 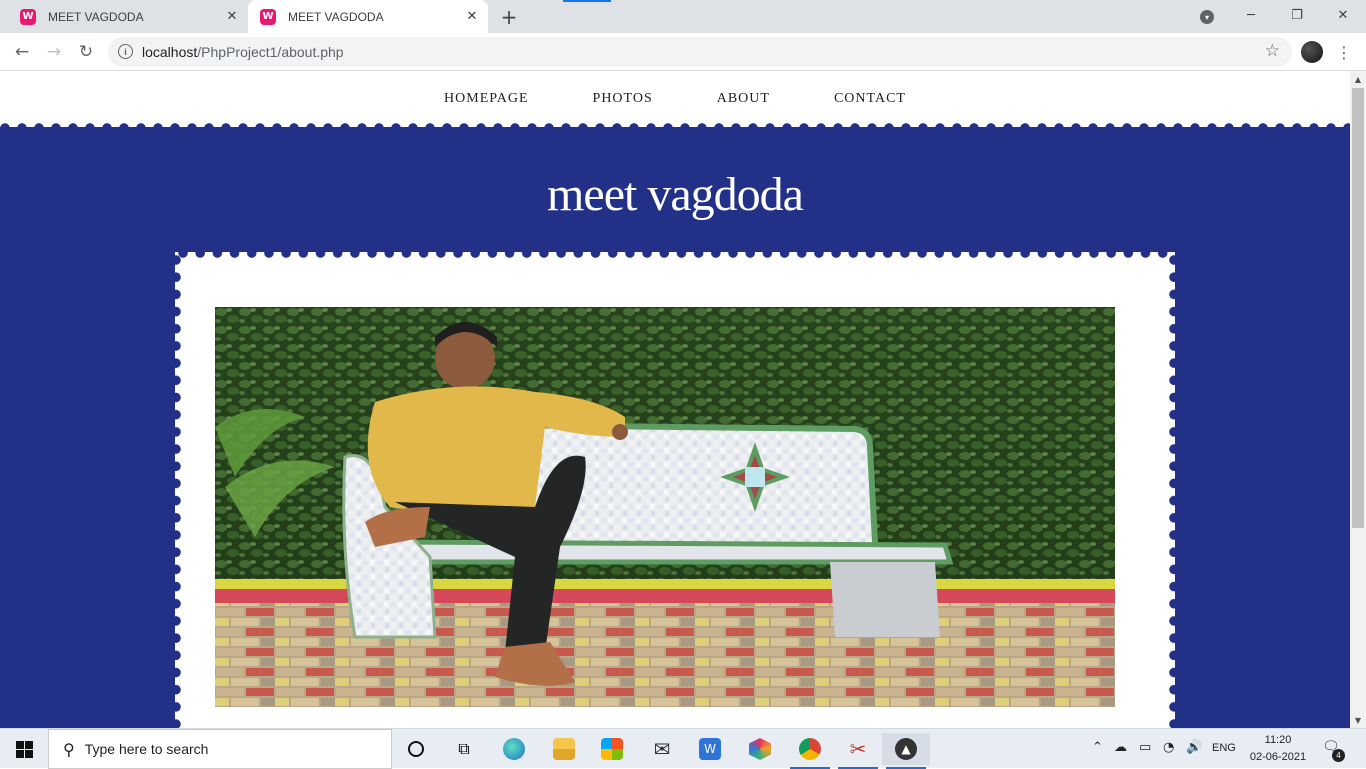 I want to click on netbeans-icon, so click(x=760, y=749).